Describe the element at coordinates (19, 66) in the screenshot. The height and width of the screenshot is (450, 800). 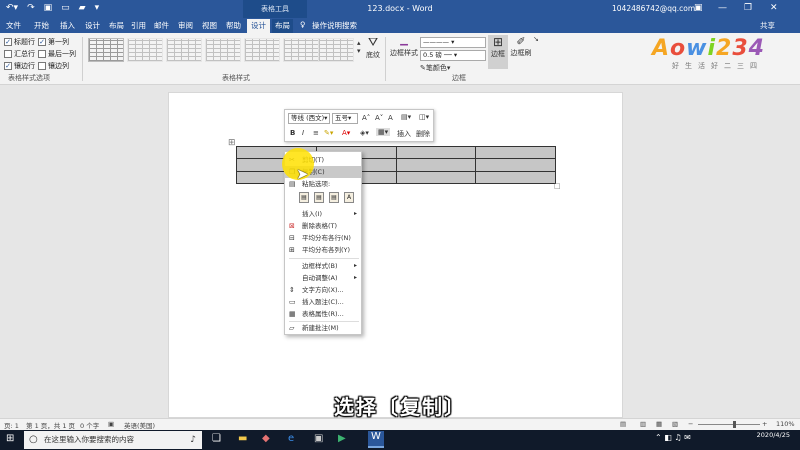
I see `checkbox-banded-rows: ✓ 镶边行` at that location.